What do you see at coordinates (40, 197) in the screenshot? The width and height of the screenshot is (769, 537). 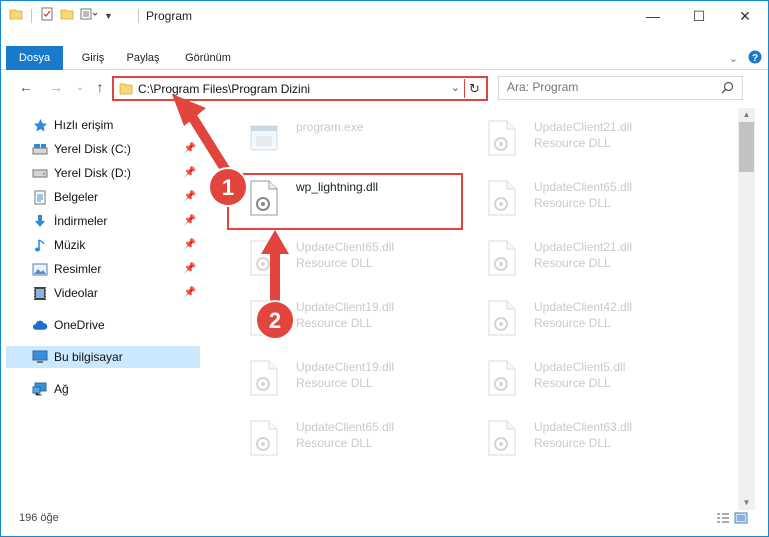 I see `documents-icon` at bounding box center [40, 197].